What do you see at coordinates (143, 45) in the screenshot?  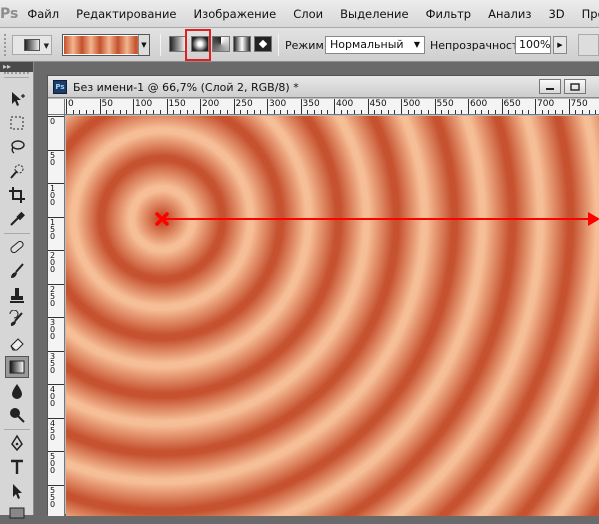 I see `chevron-down-icon: ▼` at bounding box center [143, 45].